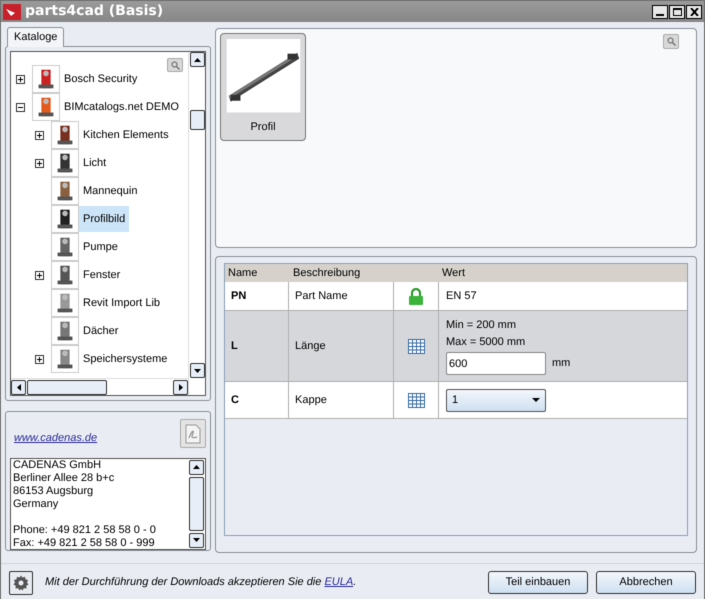 The width and height of the screenshot is (705, 599). I want to click on eula-notice: Mit der Durchführung der Downloads akzeptieren Sie die EULA., so click(200, 582).